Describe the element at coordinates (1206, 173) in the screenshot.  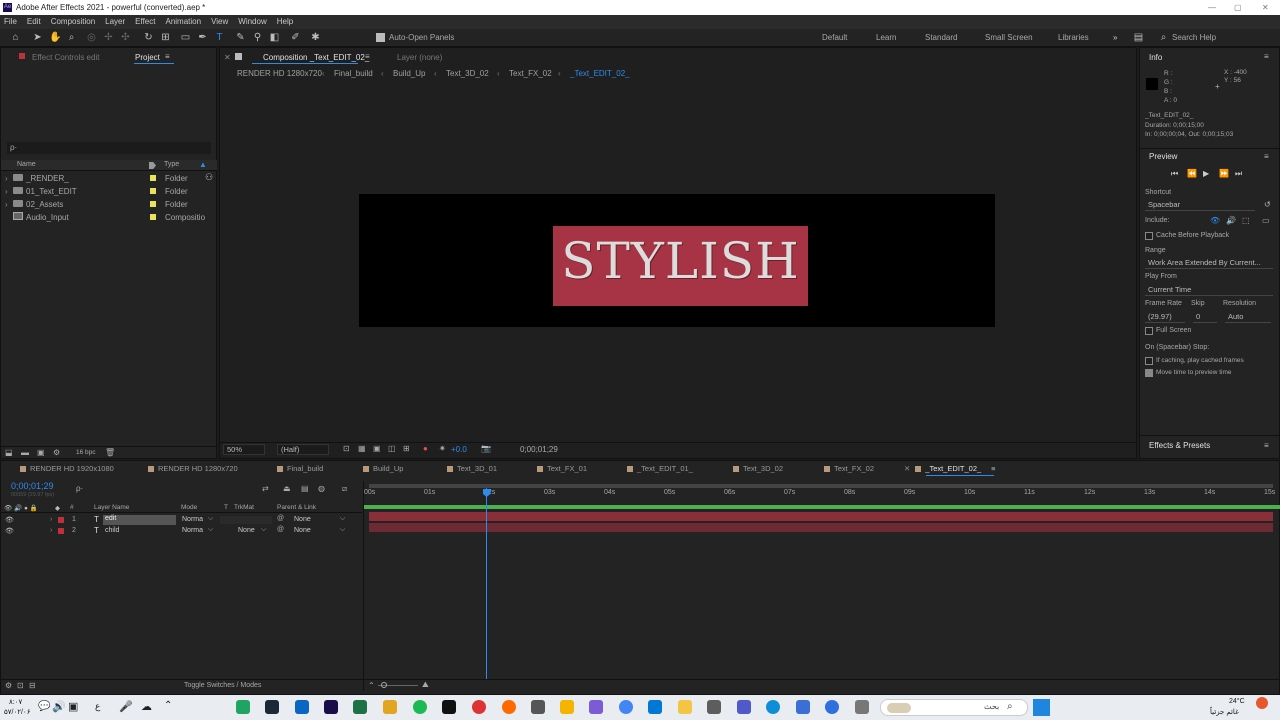
I see `play-icon: ▶` at that location.